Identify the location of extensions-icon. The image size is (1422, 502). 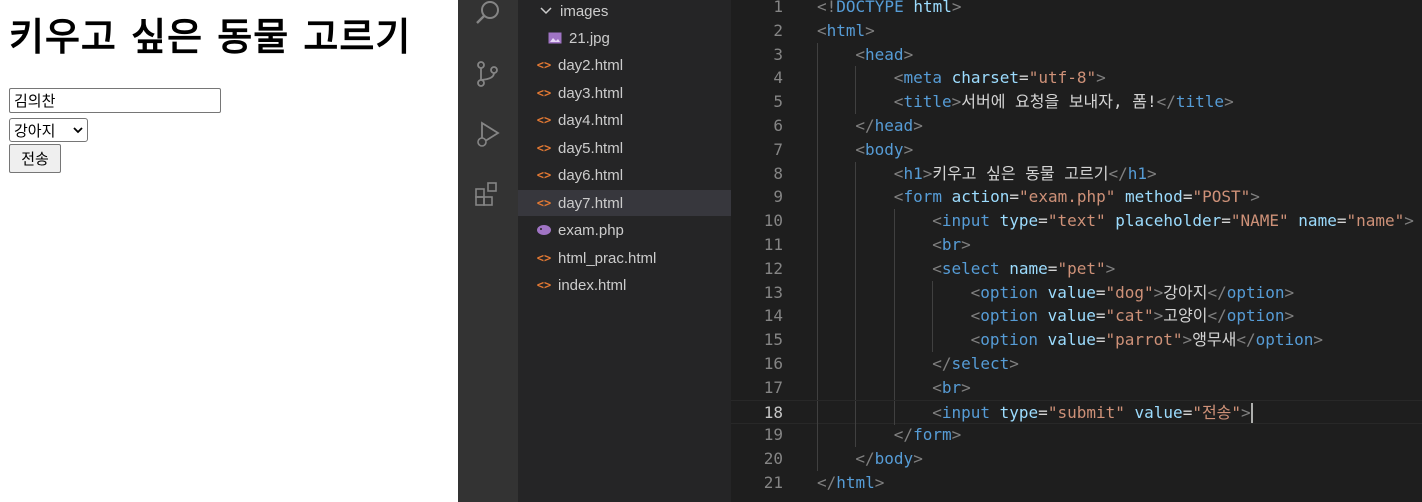
(488, 194).